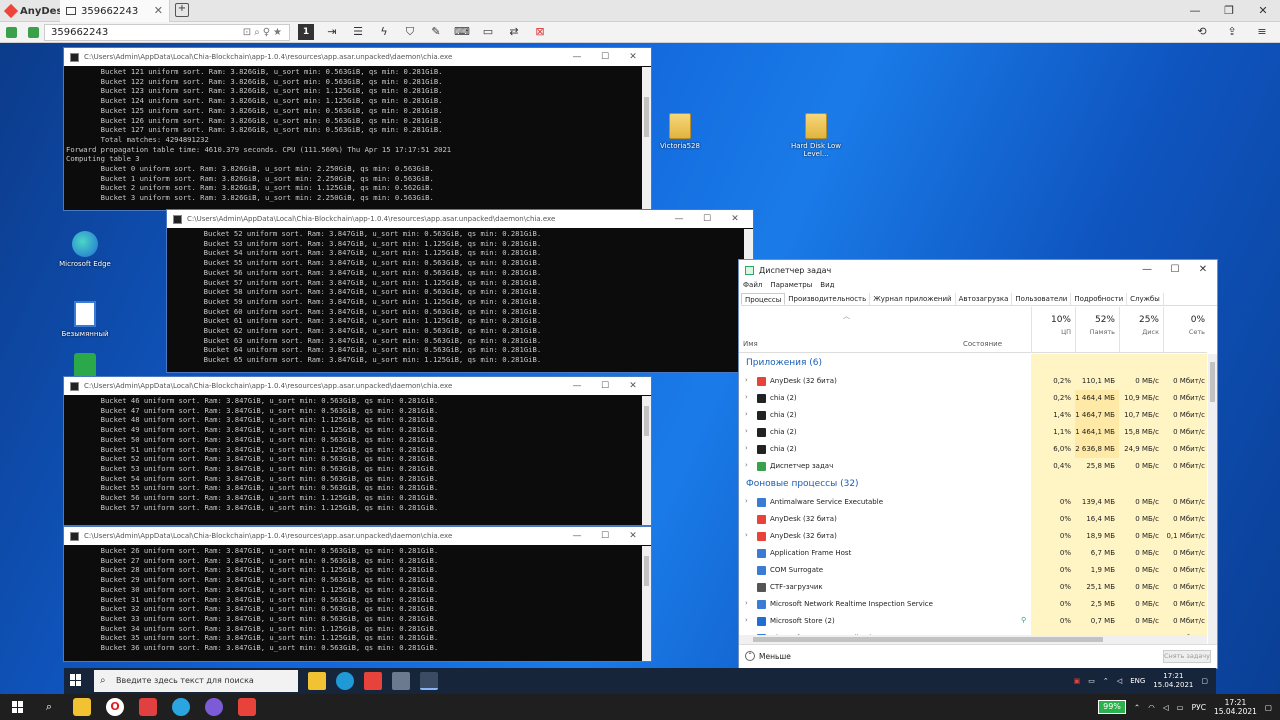  Describe the element at coordinates (85, 249) in the screenshot. I see `desktop-icon-edge: Microsoft Edge` at that location.